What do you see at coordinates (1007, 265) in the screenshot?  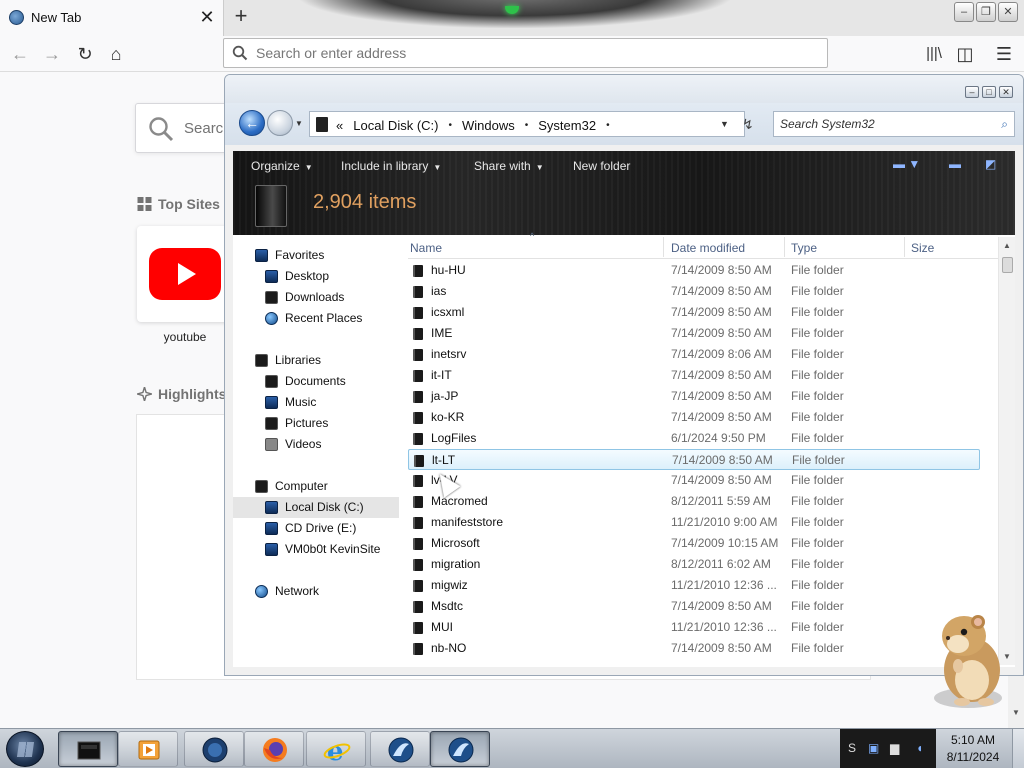 I see `scroll-thumb` at bounding box center [1007, 265].